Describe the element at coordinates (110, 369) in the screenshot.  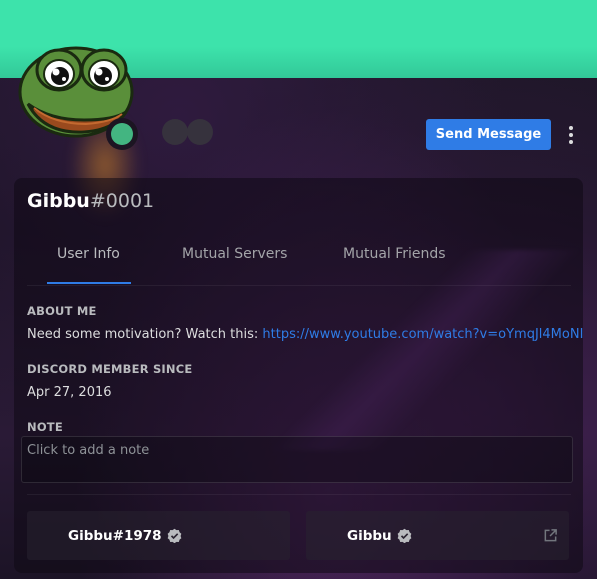
I see `member-since-heading: DISCORD MEMBER SINCE` at that location.